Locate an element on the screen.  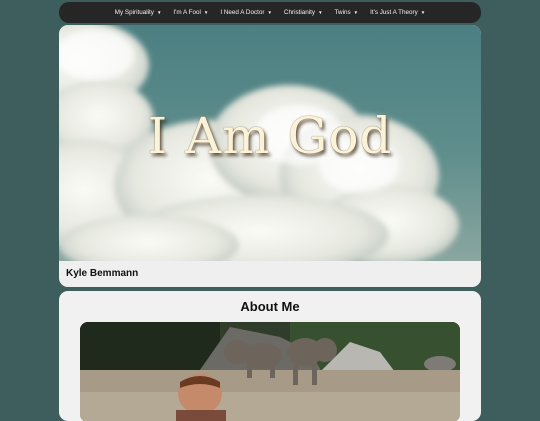
nav-item-i-need-a-doctor: I Need A Doctor ▼ is located at coordinates (246, 12).